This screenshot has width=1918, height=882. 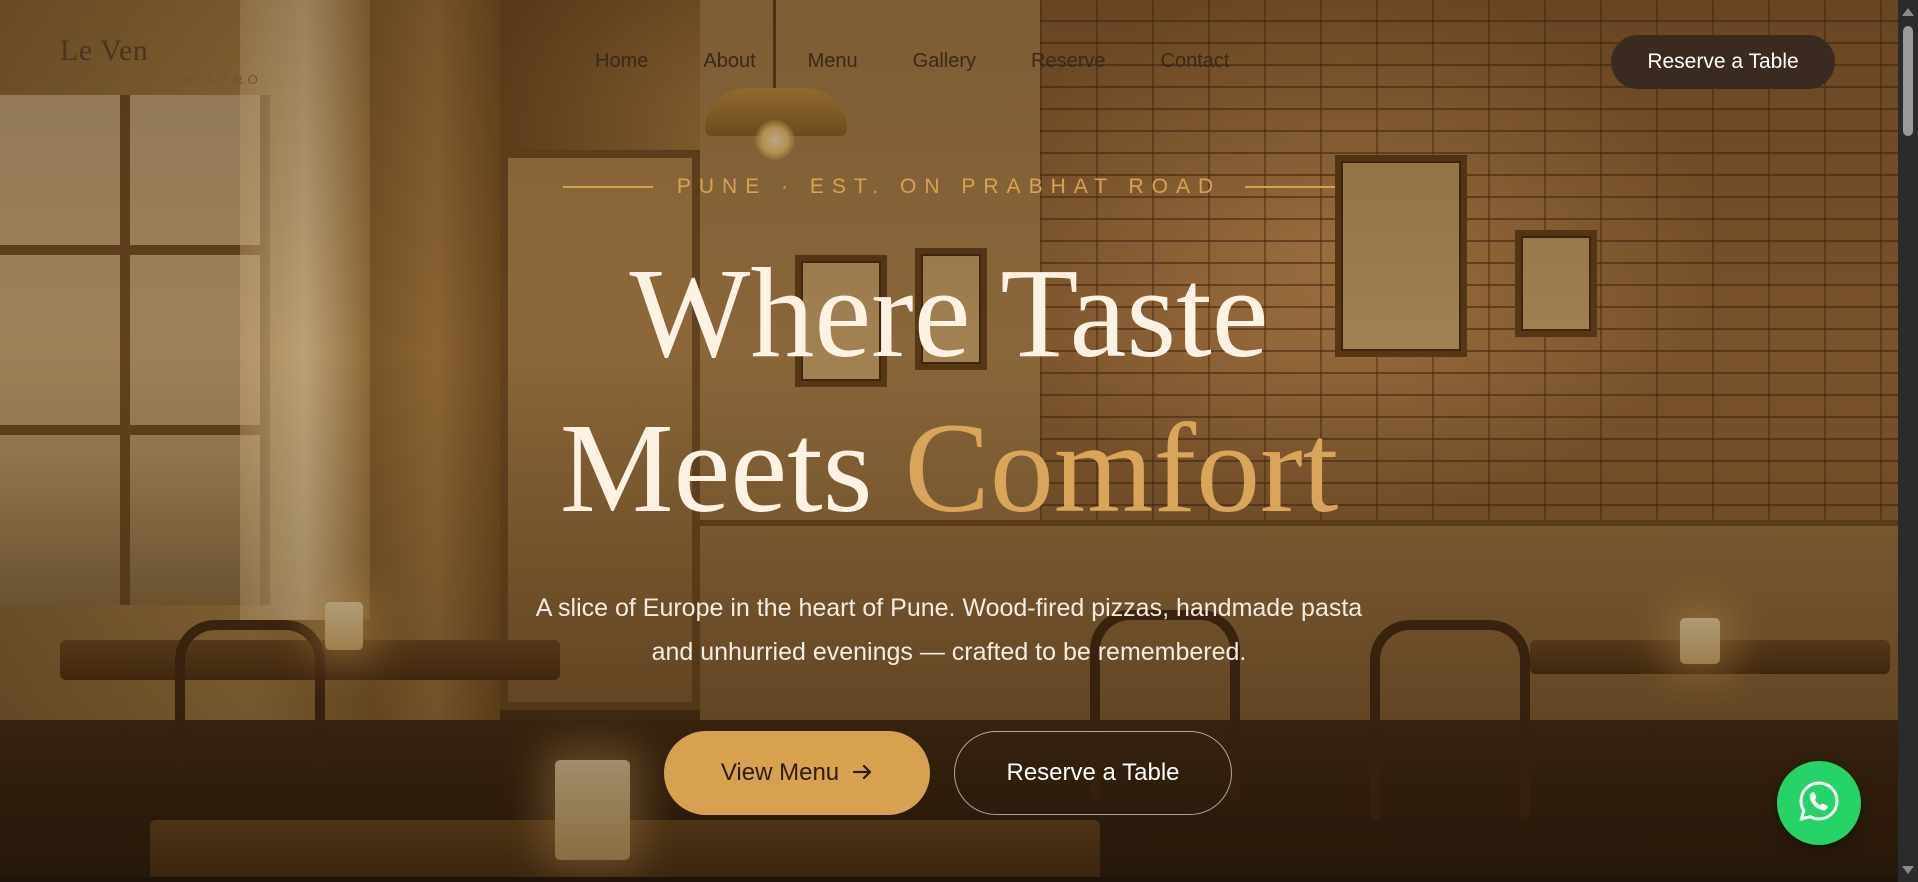 What do you see at coordinates (949, 879) in the screenshot?
I see `bottom-edge` at bounding box center [949, 879].